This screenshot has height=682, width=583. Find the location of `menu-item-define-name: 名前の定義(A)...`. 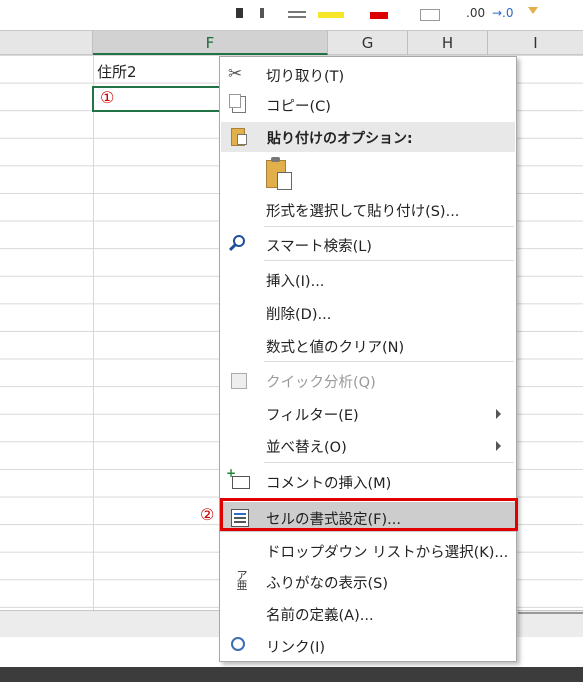

menu-item-define-name: 名前の定義(A)... is located at coordinates (368, 613).